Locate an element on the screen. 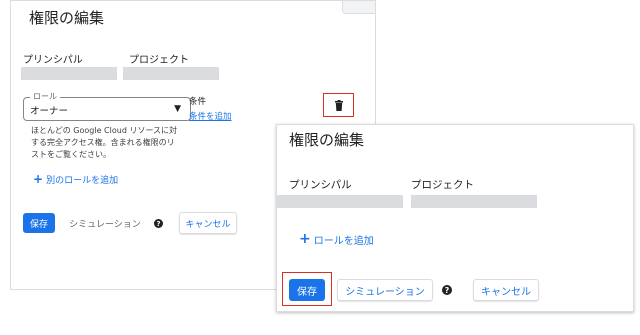 This screenshot has width=640, height=335. trash-icon is located at coordinates (338, 105).